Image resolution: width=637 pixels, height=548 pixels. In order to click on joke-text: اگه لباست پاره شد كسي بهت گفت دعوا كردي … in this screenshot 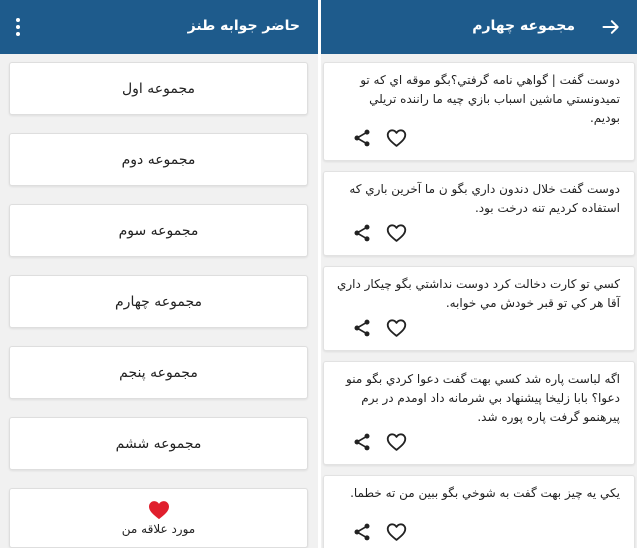, I will do `click(483, 398)`.